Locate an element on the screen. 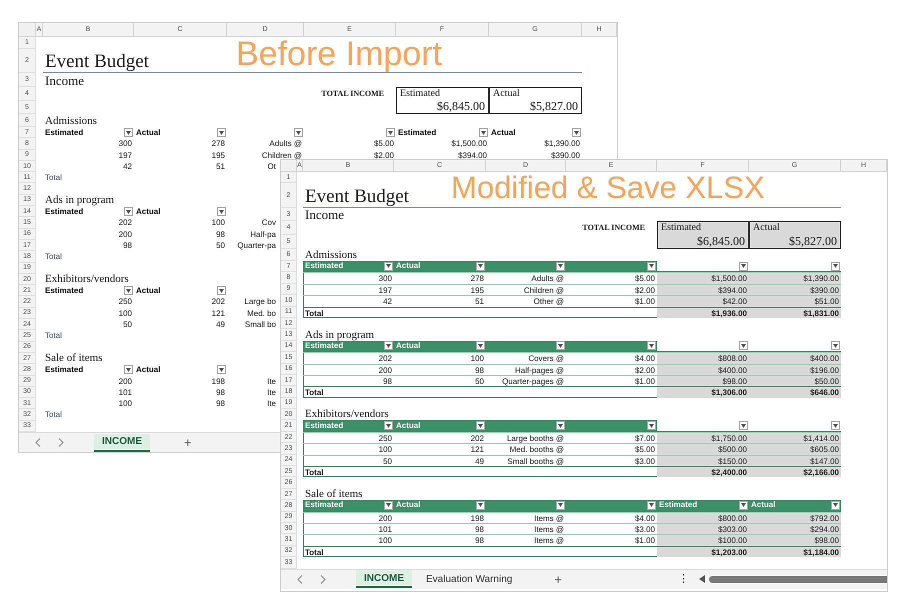  table-cell: $2,166.00 is located at coordinates (795, 472).